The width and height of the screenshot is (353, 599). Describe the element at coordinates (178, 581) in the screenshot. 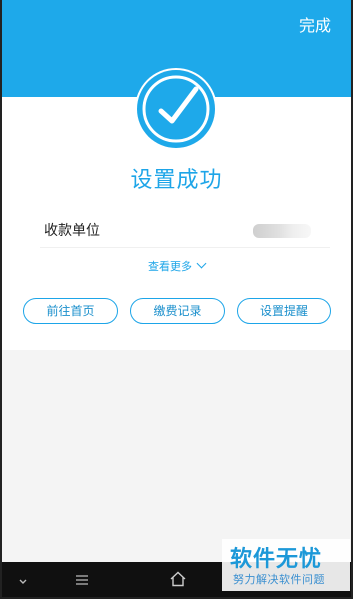

I see `home-icon` at that location.